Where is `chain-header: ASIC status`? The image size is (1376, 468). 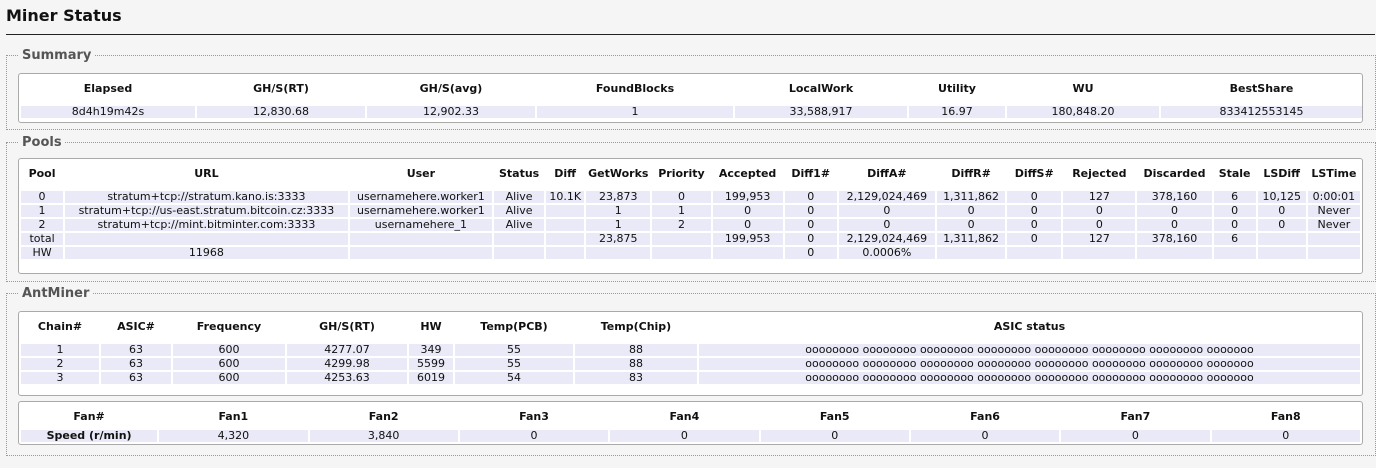
chain-header: ASIC status is located at coordinates (1029, 326).